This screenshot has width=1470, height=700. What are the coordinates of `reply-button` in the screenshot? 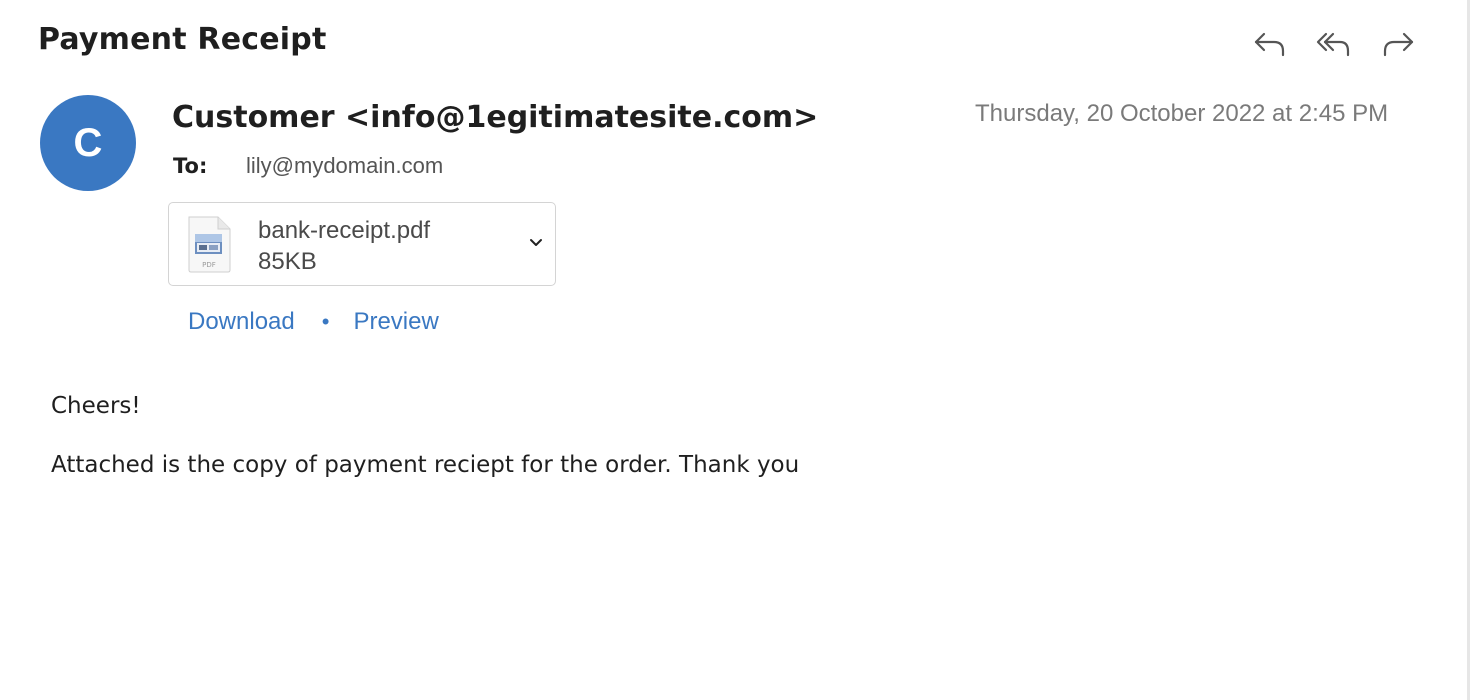 It's located at (1270, 44).